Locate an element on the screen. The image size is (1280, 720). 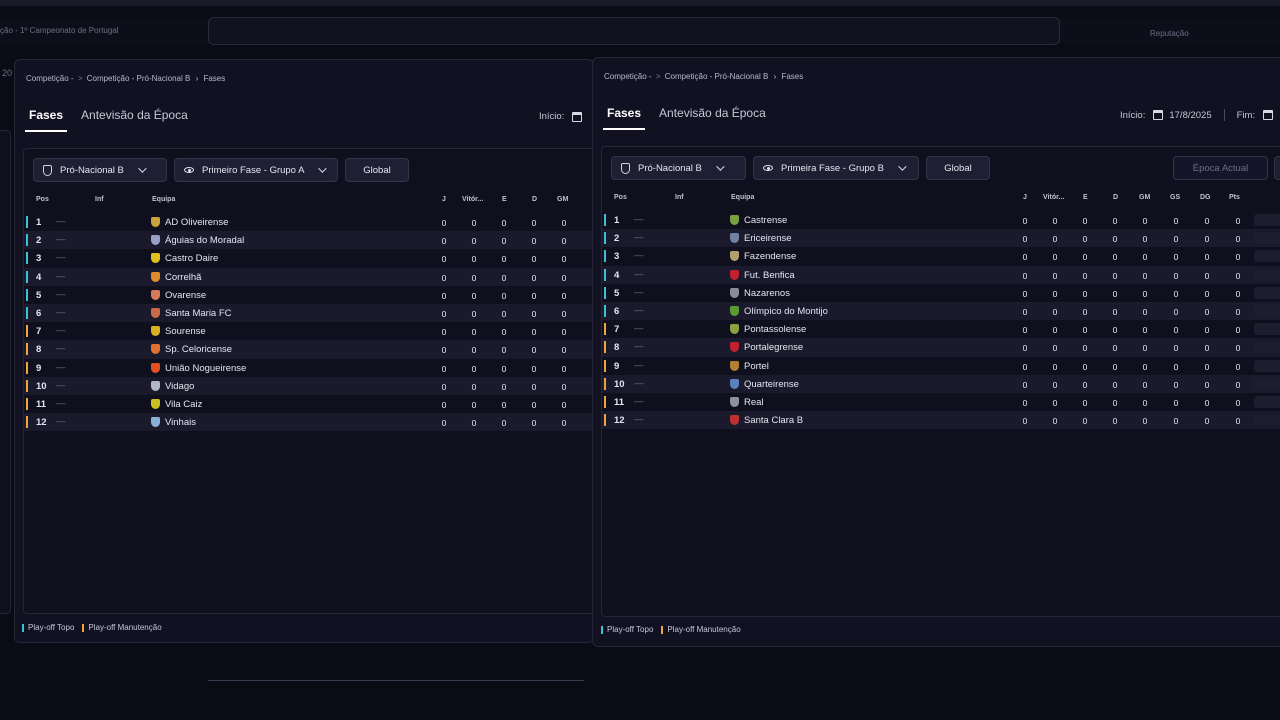
column-pts: Pts is located at coordinates (1234, 197).